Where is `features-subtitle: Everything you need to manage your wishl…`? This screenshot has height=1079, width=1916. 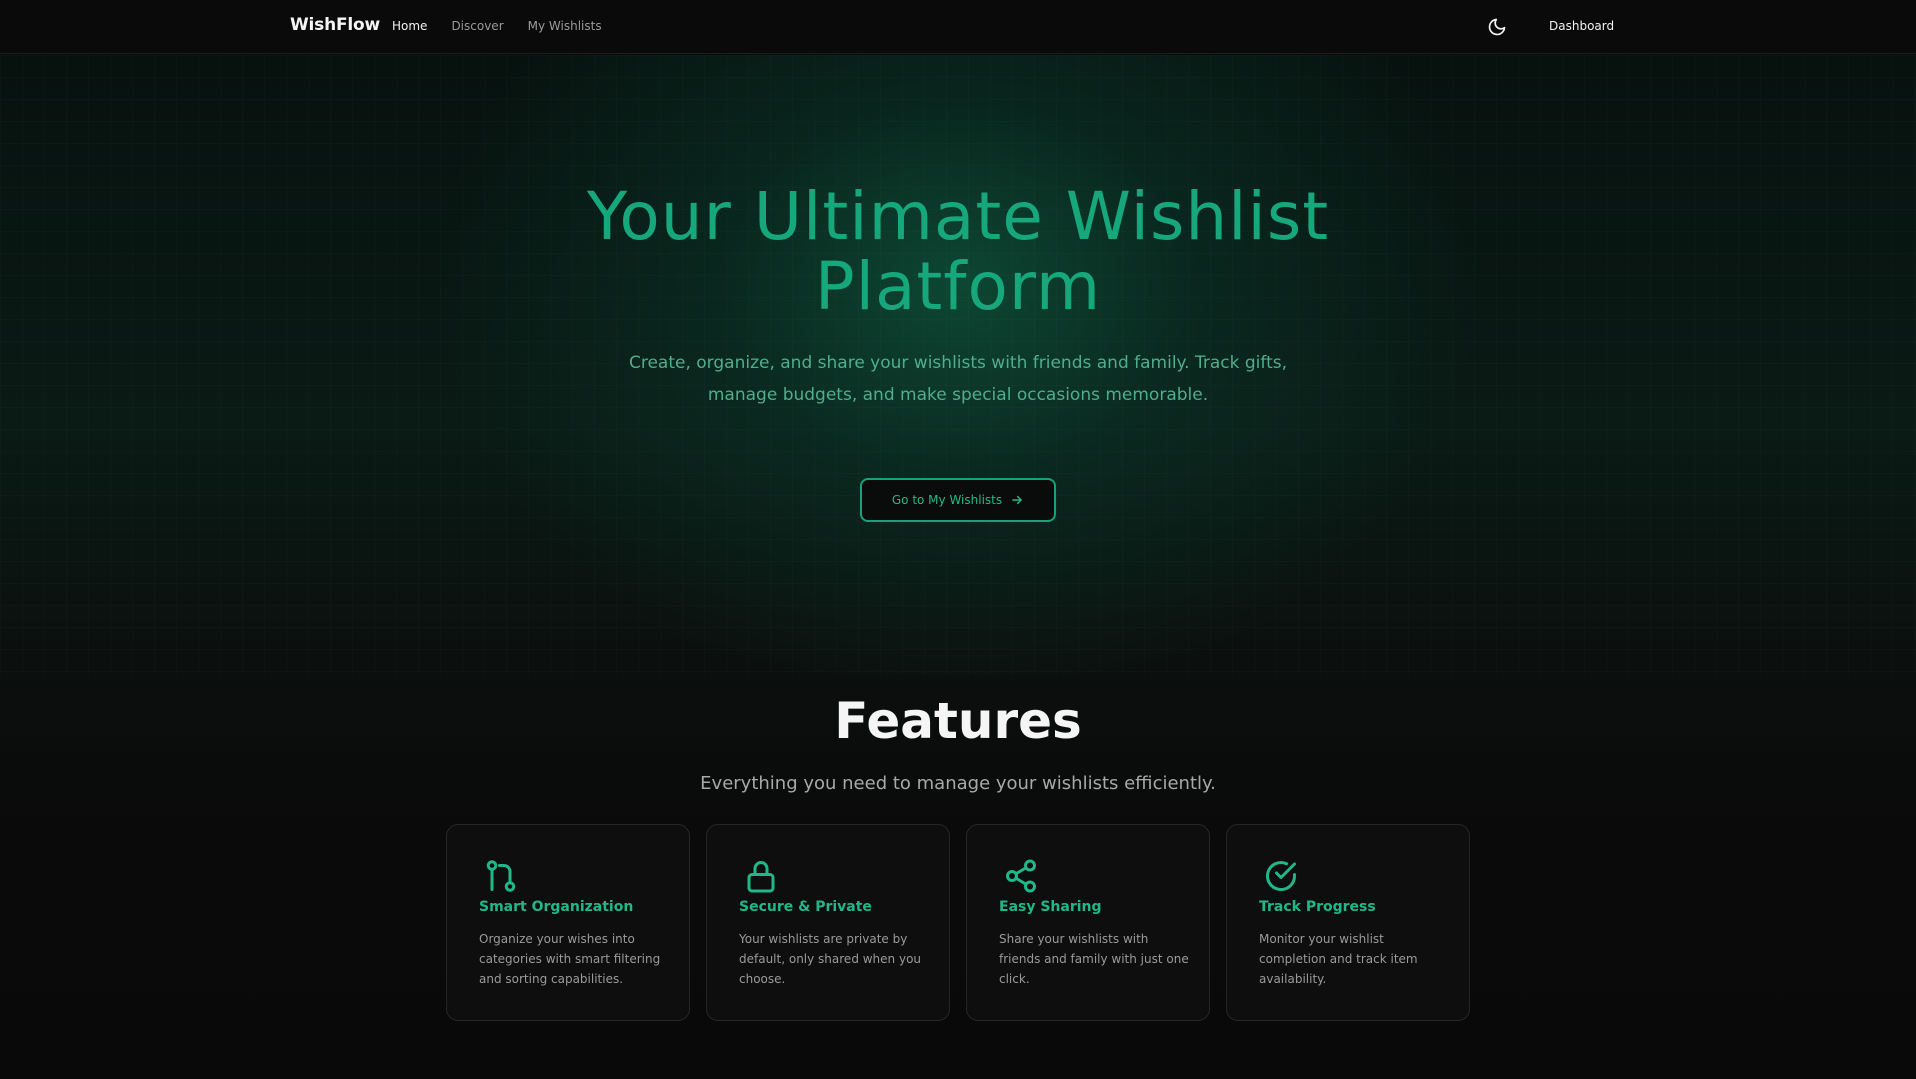
features-subtitle: Everything you need to manage your wishl… is located at coordinates (958, 783).